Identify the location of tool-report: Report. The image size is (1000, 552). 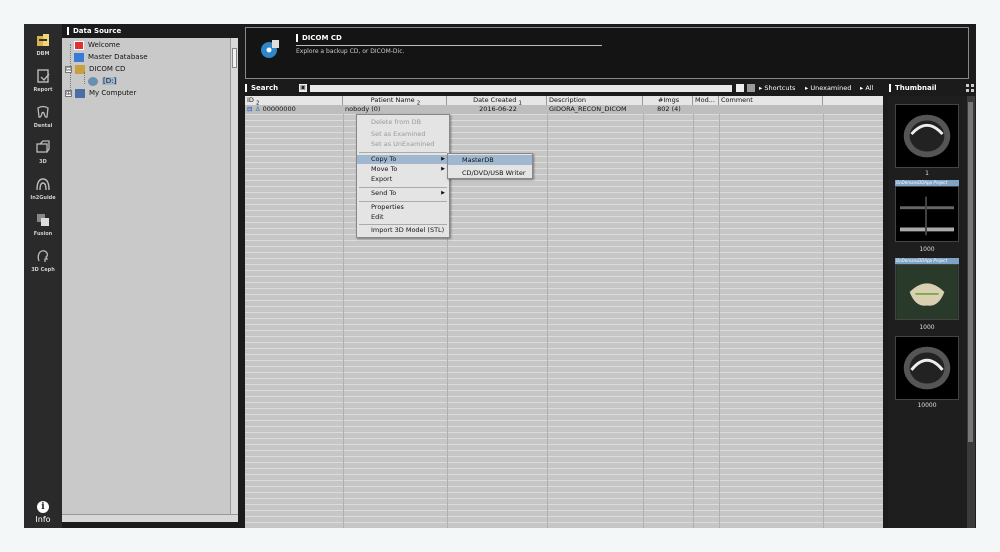
(43, 80).